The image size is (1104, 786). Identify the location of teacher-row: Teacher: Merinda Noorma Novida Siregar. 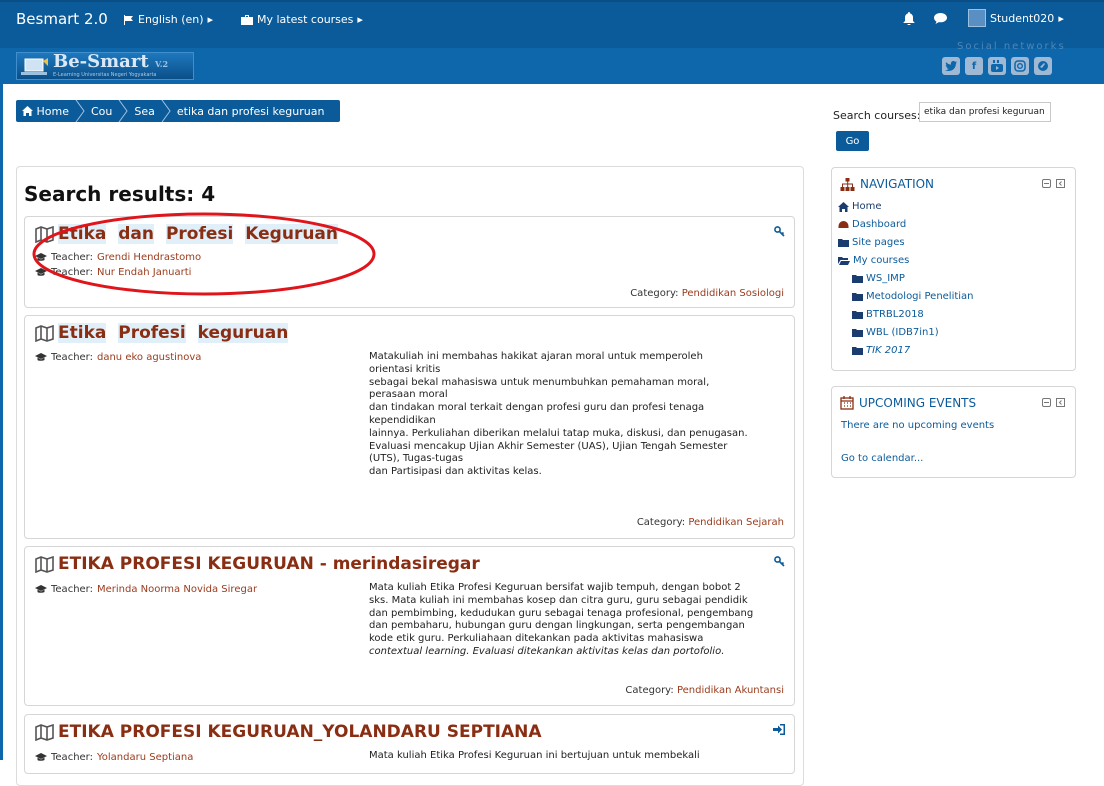
(146, 589).